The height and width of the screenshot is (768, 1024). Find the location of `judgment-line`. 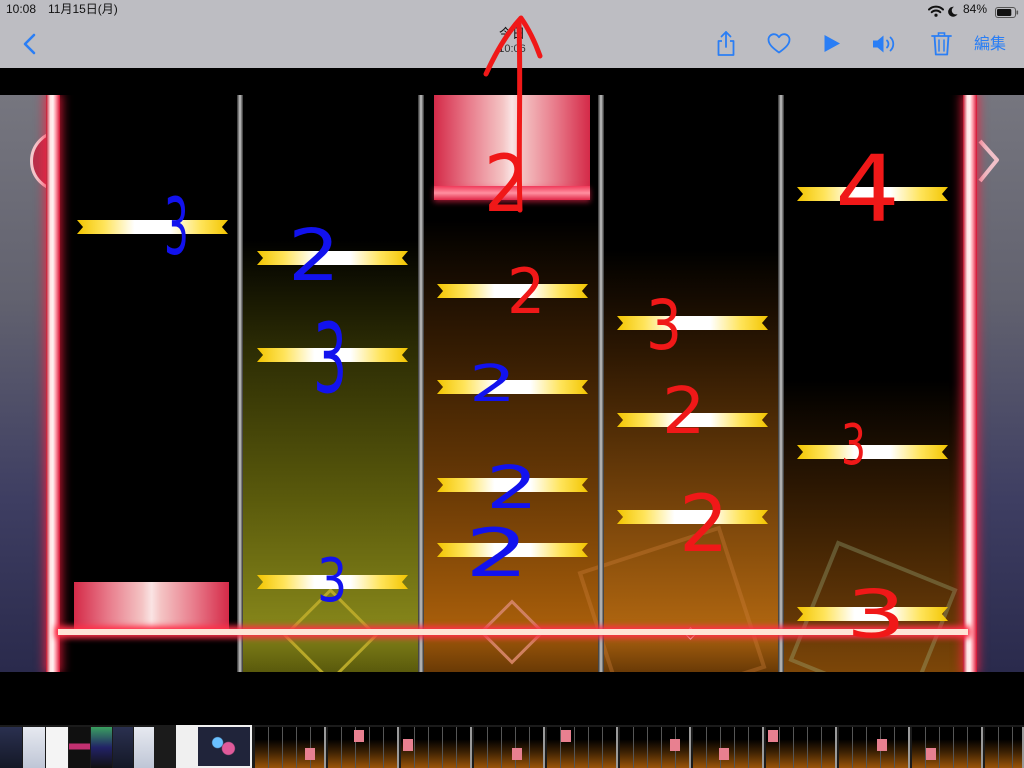

judgment-line is located at coordinates (513, 632).